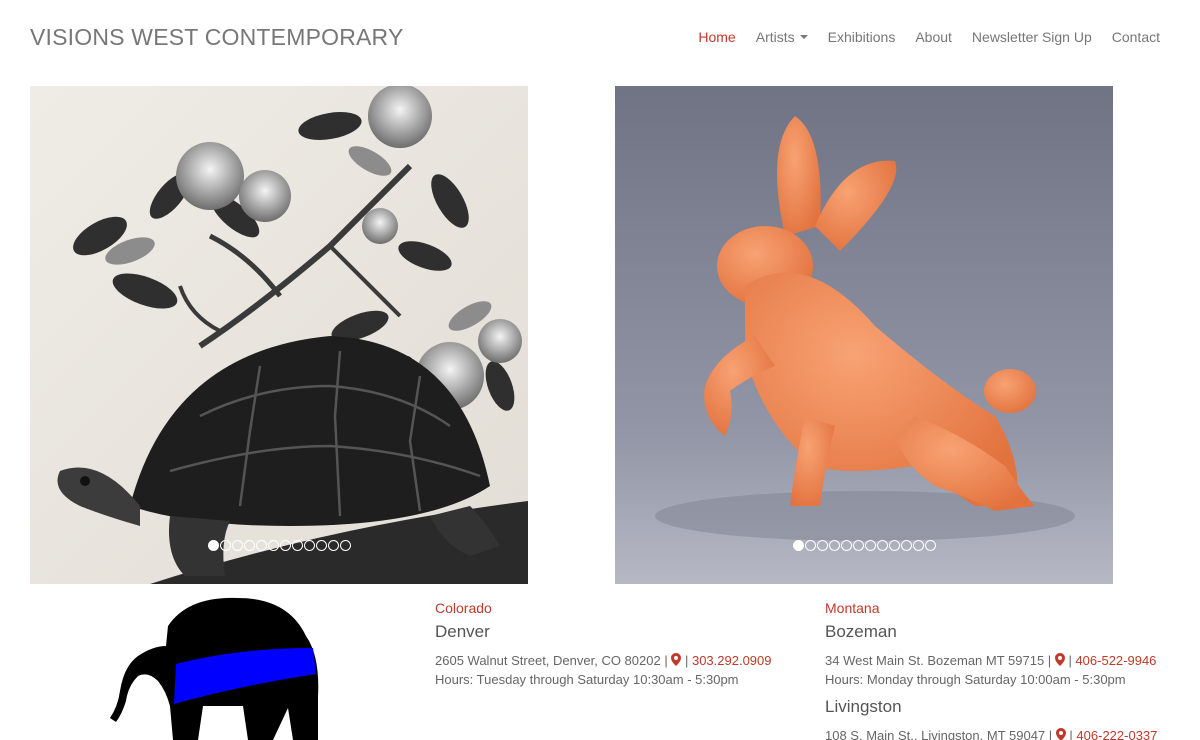 This screenshot has width=1200, height=740. I want to click on address-text: 2605 Walnut Street, Denver, CO 80202 |, so click(551, 660).